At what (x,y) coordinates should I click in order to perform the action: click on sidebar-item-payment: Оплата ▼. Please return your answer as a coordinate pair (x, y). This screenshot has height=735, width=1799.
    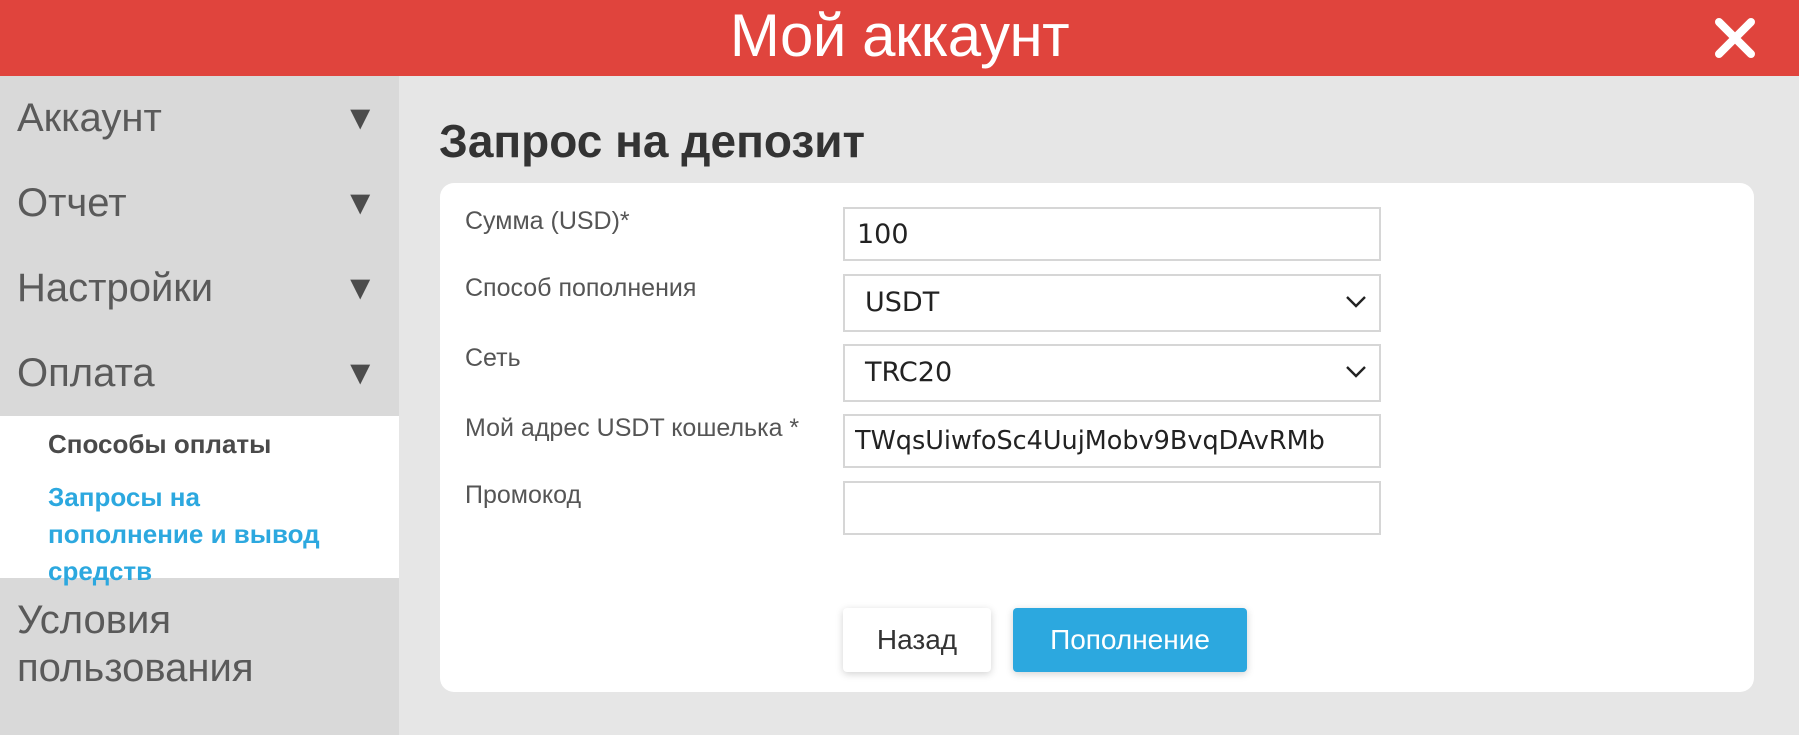
    Looking at the image, I should click on (199, 373).